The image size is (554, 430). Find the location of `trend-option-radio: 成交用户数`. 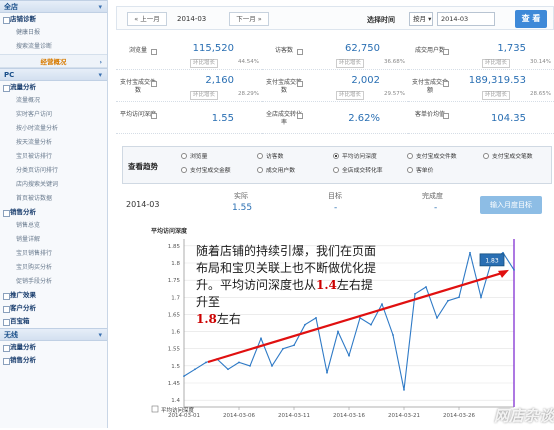

trend-option-radio: 成交用户数 is located at coordinates (276, 170).